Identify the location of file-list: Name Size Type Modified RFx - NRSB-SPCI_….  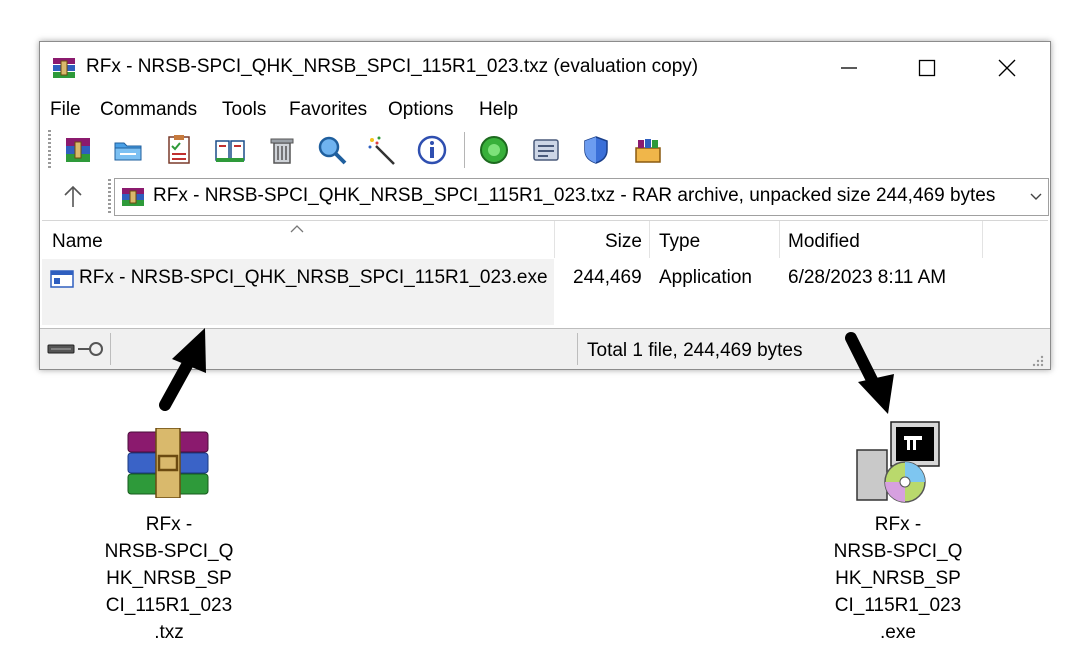
(545, 273).